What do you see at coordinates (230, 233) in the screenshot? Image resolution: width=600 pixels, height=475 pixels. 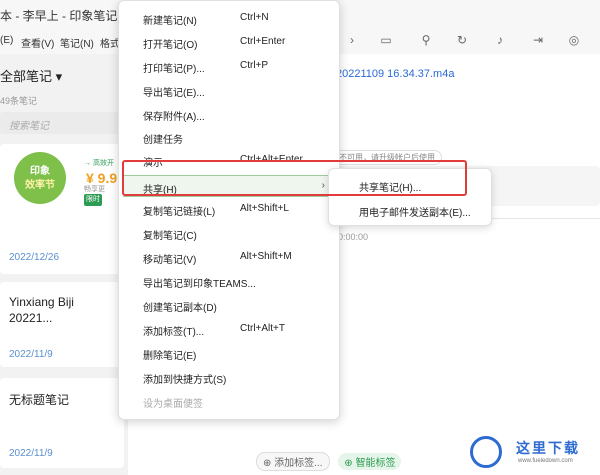 I see `menu-item-copy-note: 复制笔记(C)` at bounding box center [230, 233].